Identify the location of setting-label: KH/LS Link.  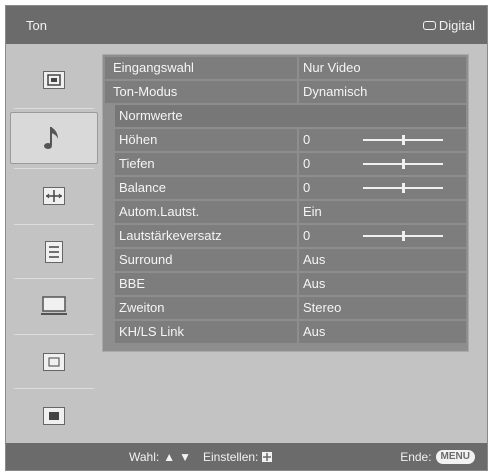
(206, 332).